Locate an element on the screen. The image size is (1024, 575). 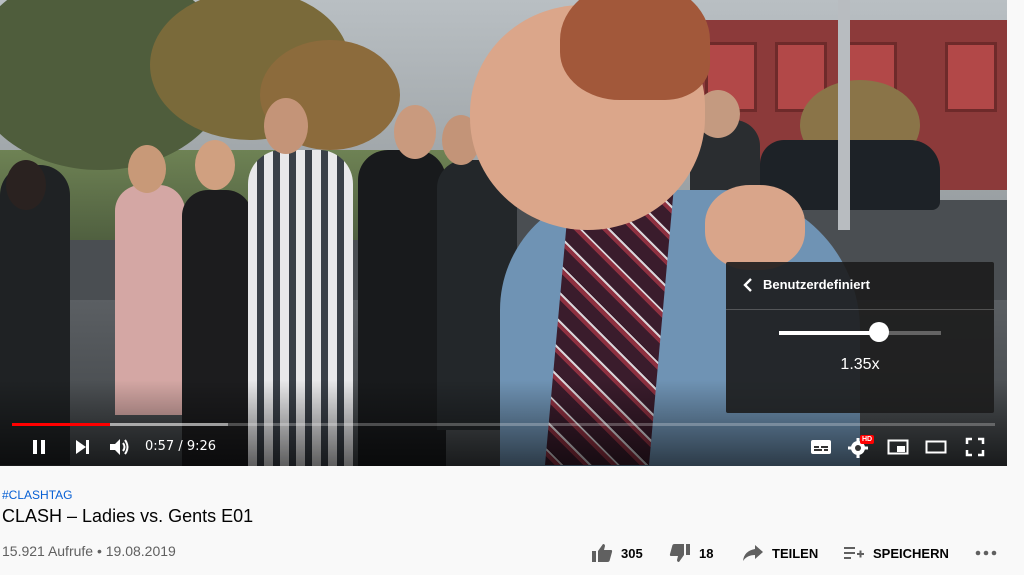
like-button: 305 is located at coordinates (616, 553).